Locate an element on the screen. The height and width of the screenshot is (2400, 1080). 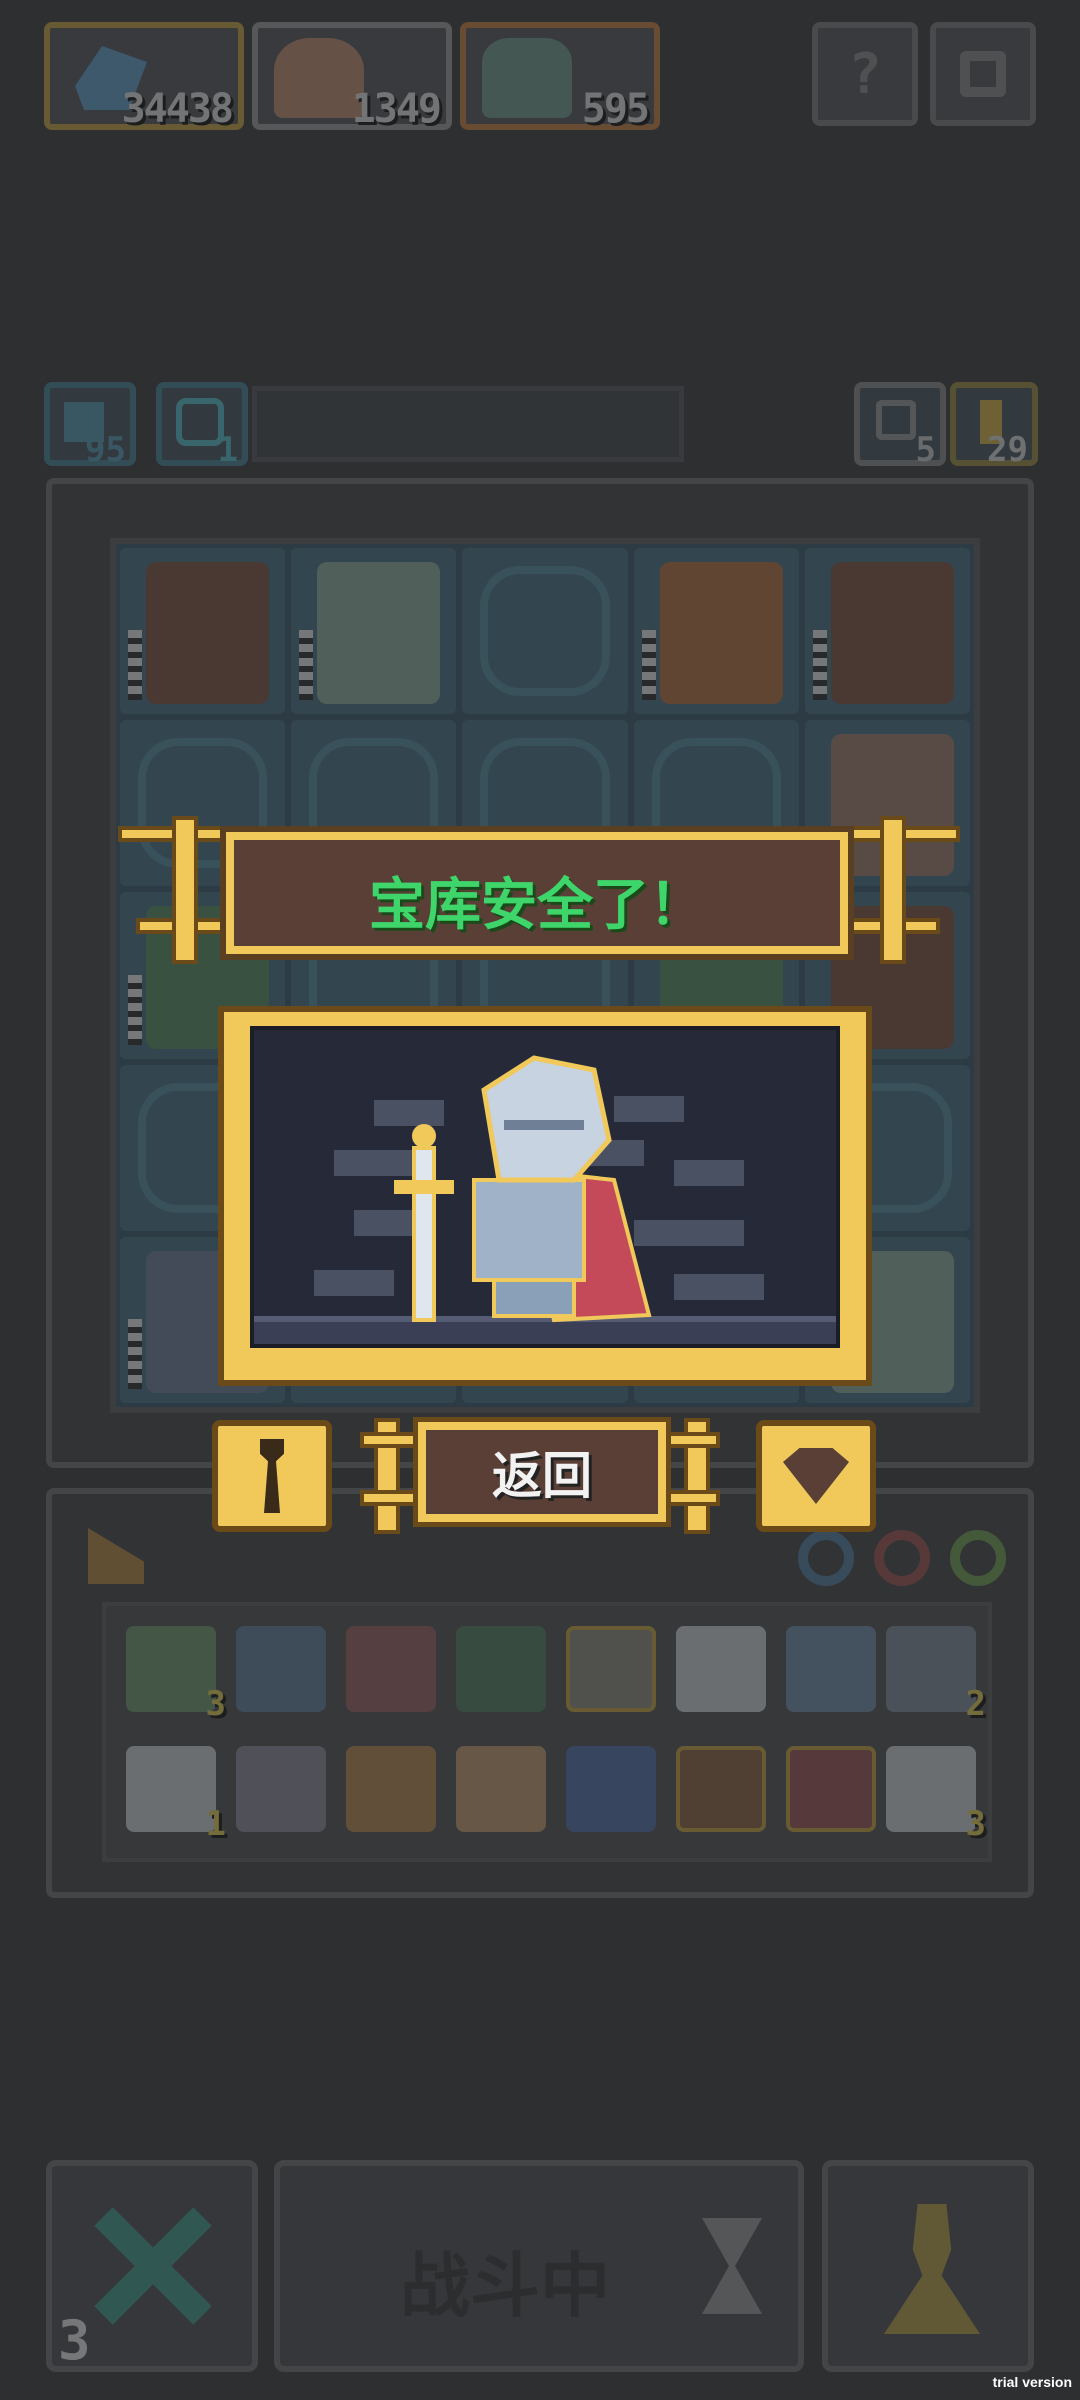
gear-icon is located at coordinates (983, 74).